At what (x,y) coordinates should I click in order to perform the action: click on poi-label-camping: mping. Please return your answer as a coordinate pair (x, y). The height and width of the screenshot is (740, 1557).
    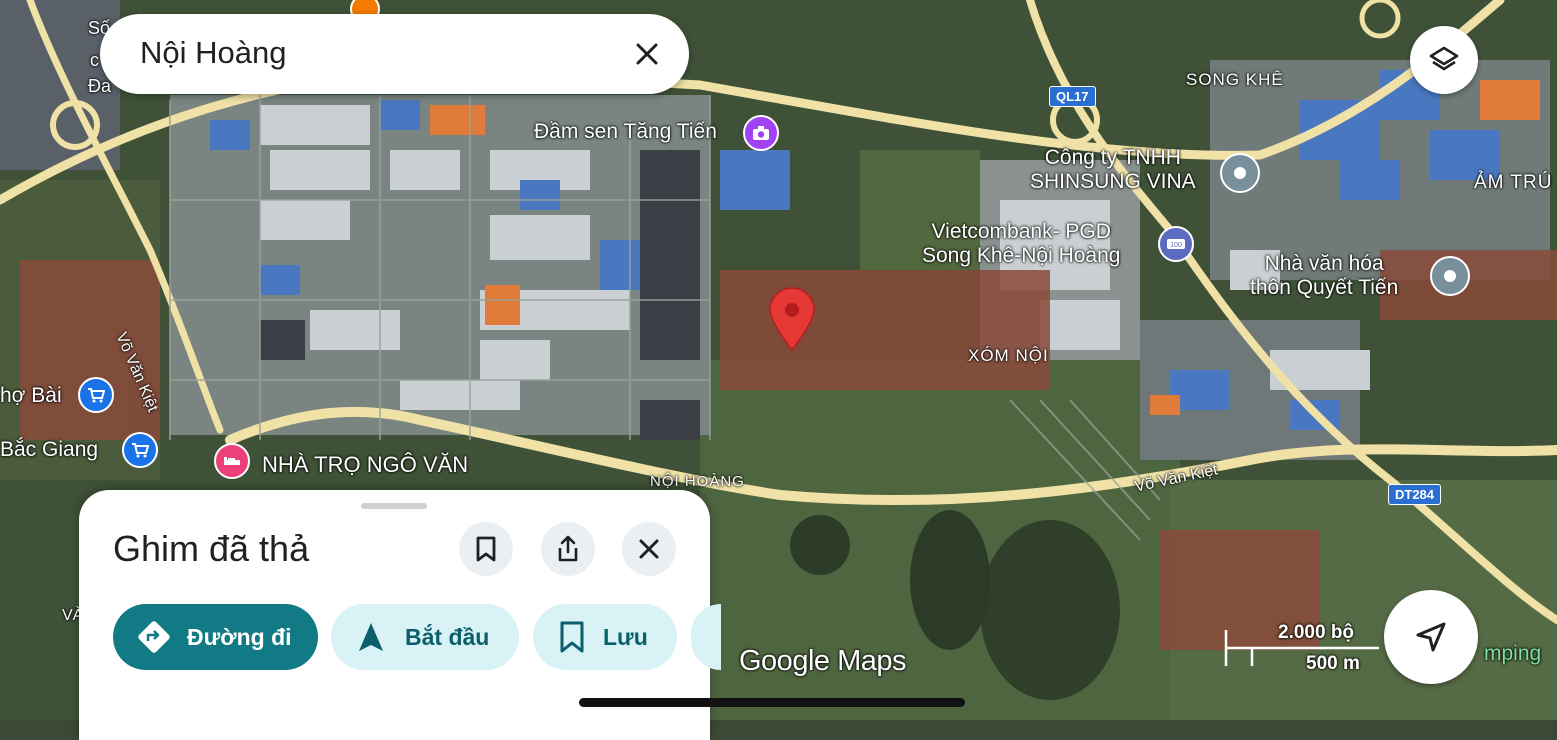
    Looking at the image, I should click on (1512, 654).